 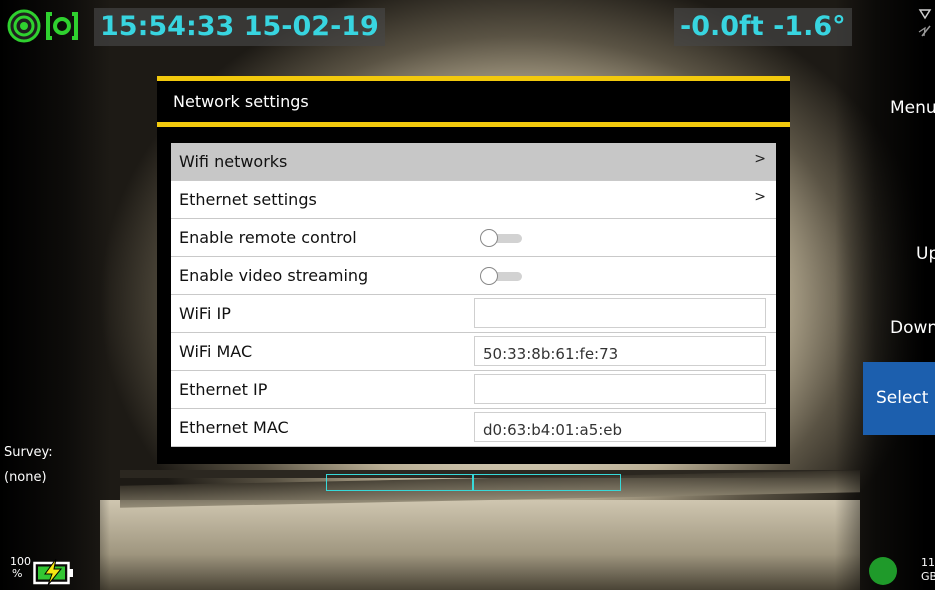 What do you see at coordinates (546, 482) in the screenshot?
I see `overlay-box-right` at bounding box center [546, 482].